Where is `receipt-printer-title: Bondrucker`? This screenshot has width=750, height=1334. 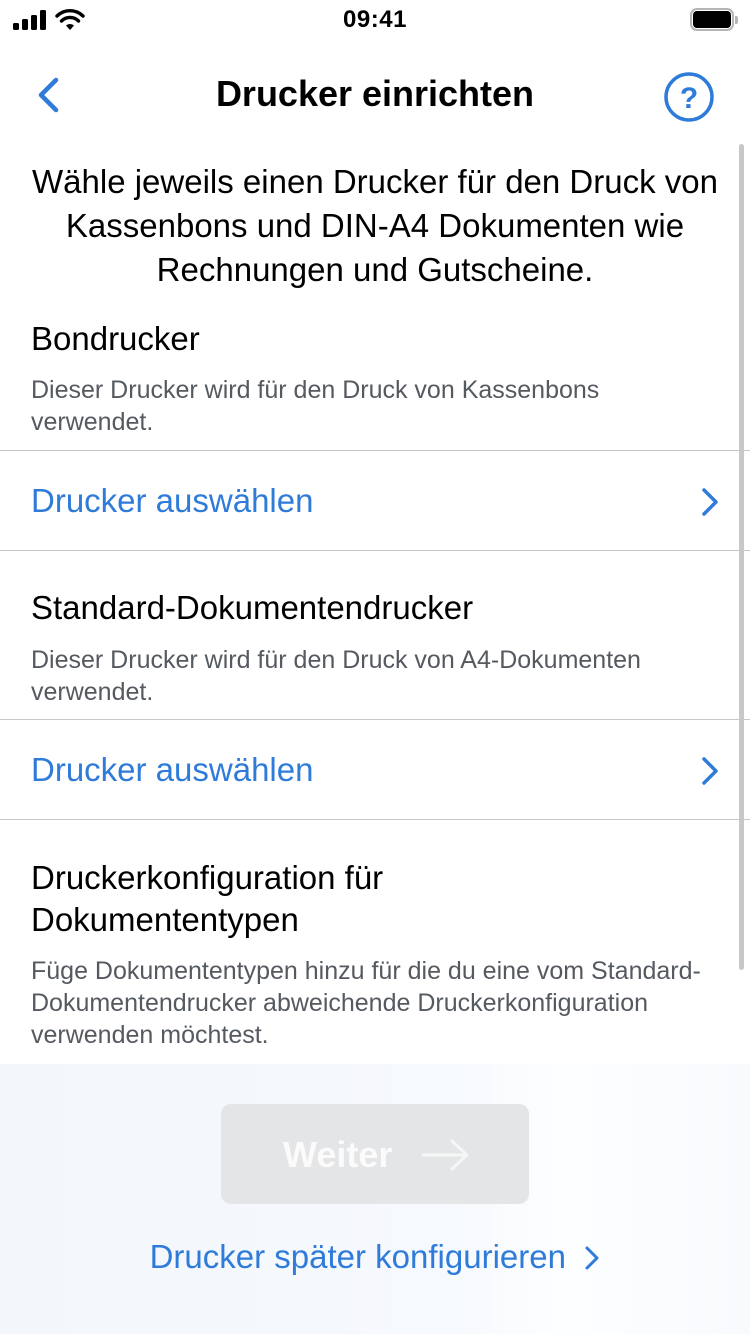
receipt-printer-title: Bondrucker is located at coordinates (115, 338).